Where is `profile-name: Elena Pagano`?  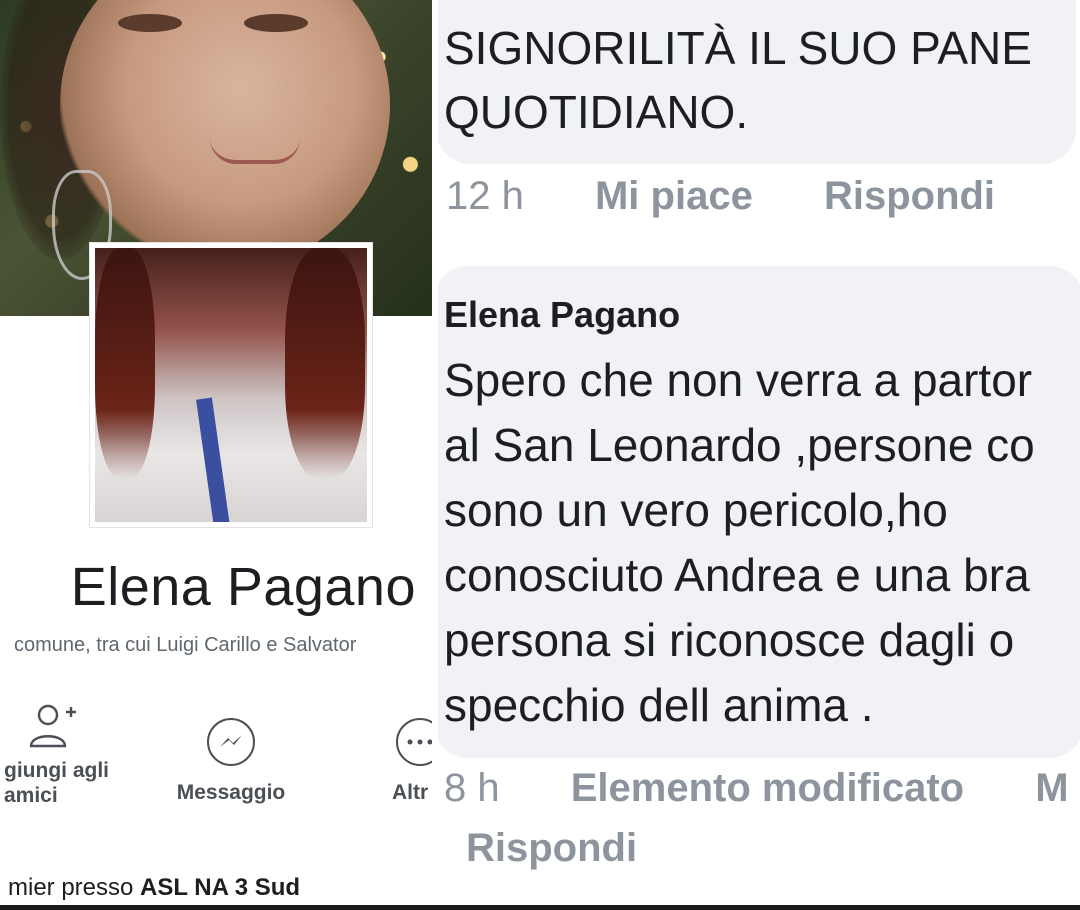
profile-name: Elena Pagano is located at coordinates (243, 587).